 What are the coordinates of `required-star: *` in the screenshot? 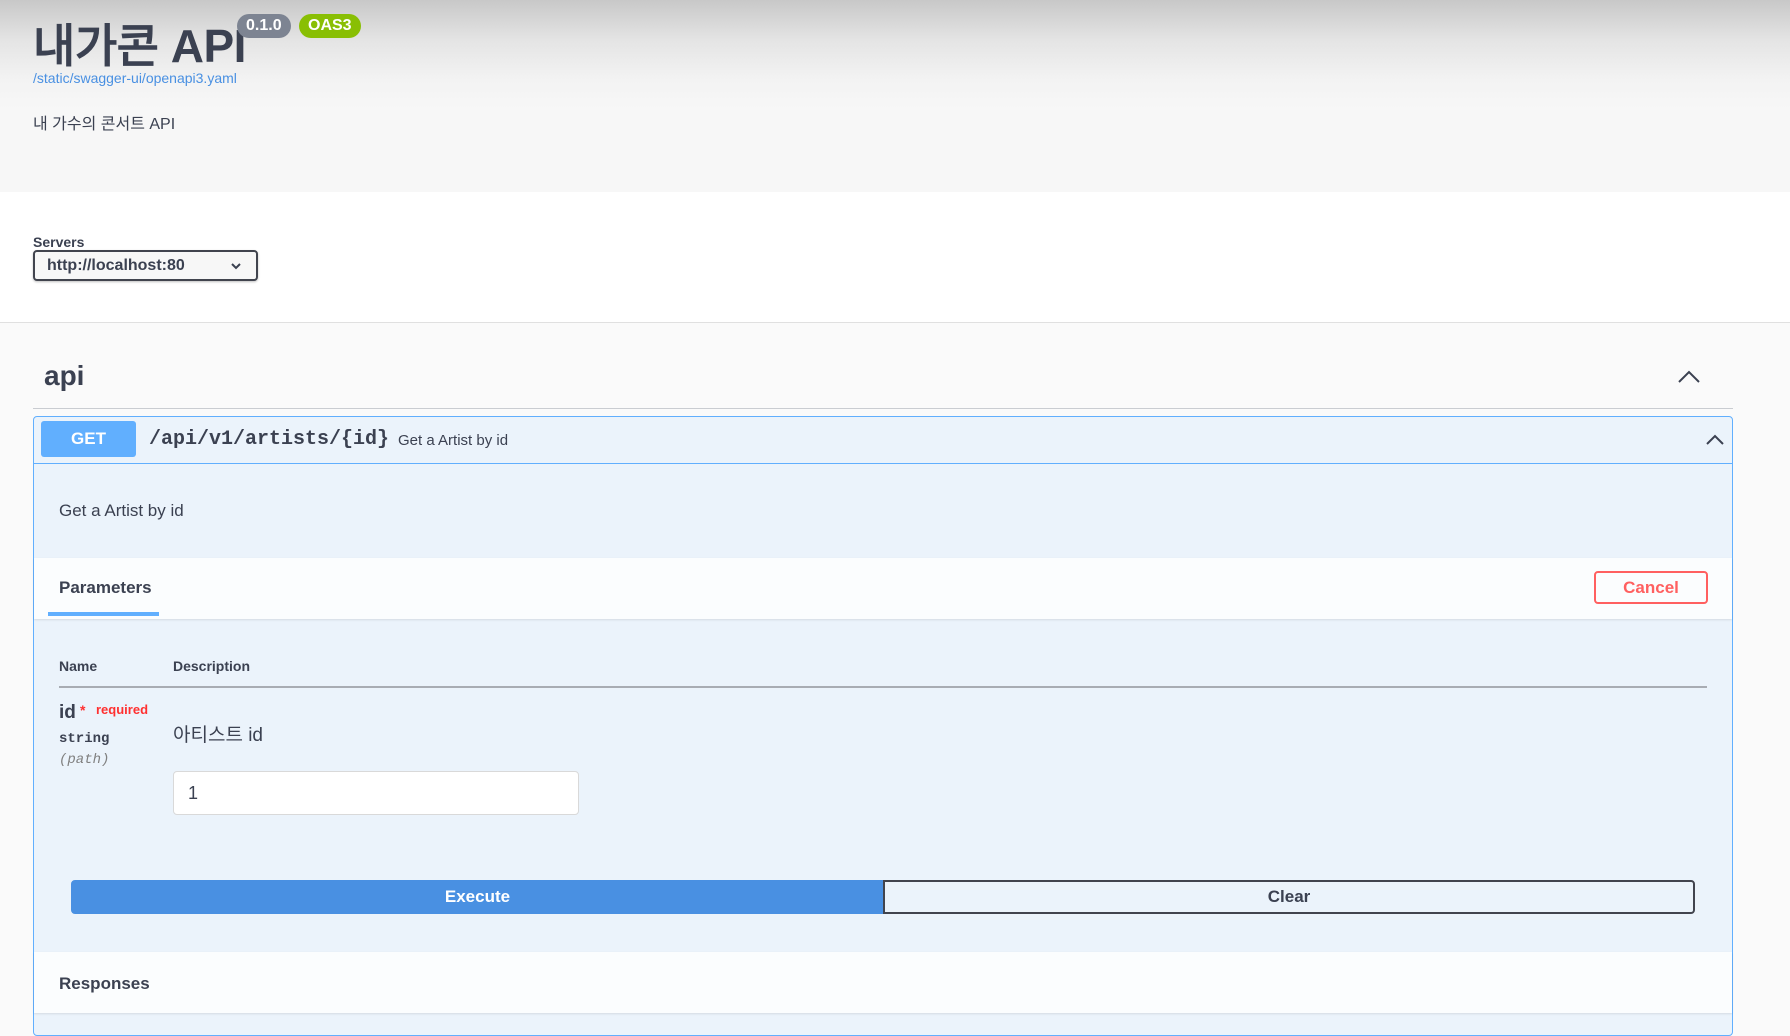 It's located at (83, 710).